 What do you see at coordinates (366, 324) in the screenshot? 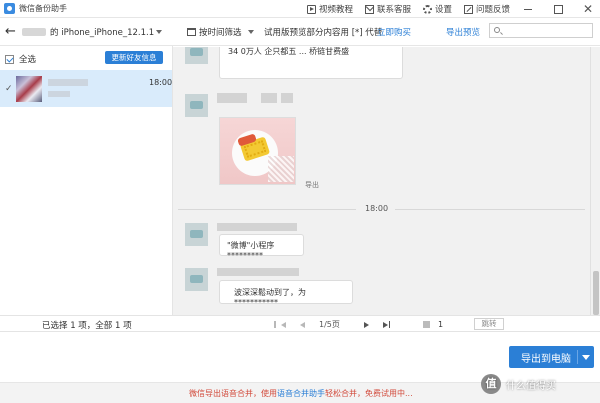
I see `next-page-icon` at bounding box center [366, 324].